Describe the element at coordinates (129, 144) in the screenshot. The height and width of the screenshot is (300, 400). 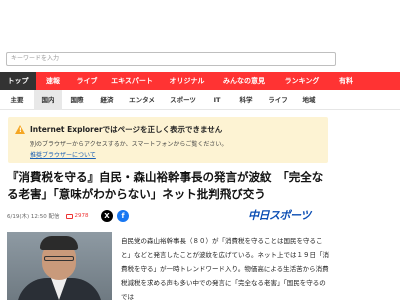
I see `warning-message: 別のブラウザーからアクセスするか、スマートフォンからご覧ください。` at that location.